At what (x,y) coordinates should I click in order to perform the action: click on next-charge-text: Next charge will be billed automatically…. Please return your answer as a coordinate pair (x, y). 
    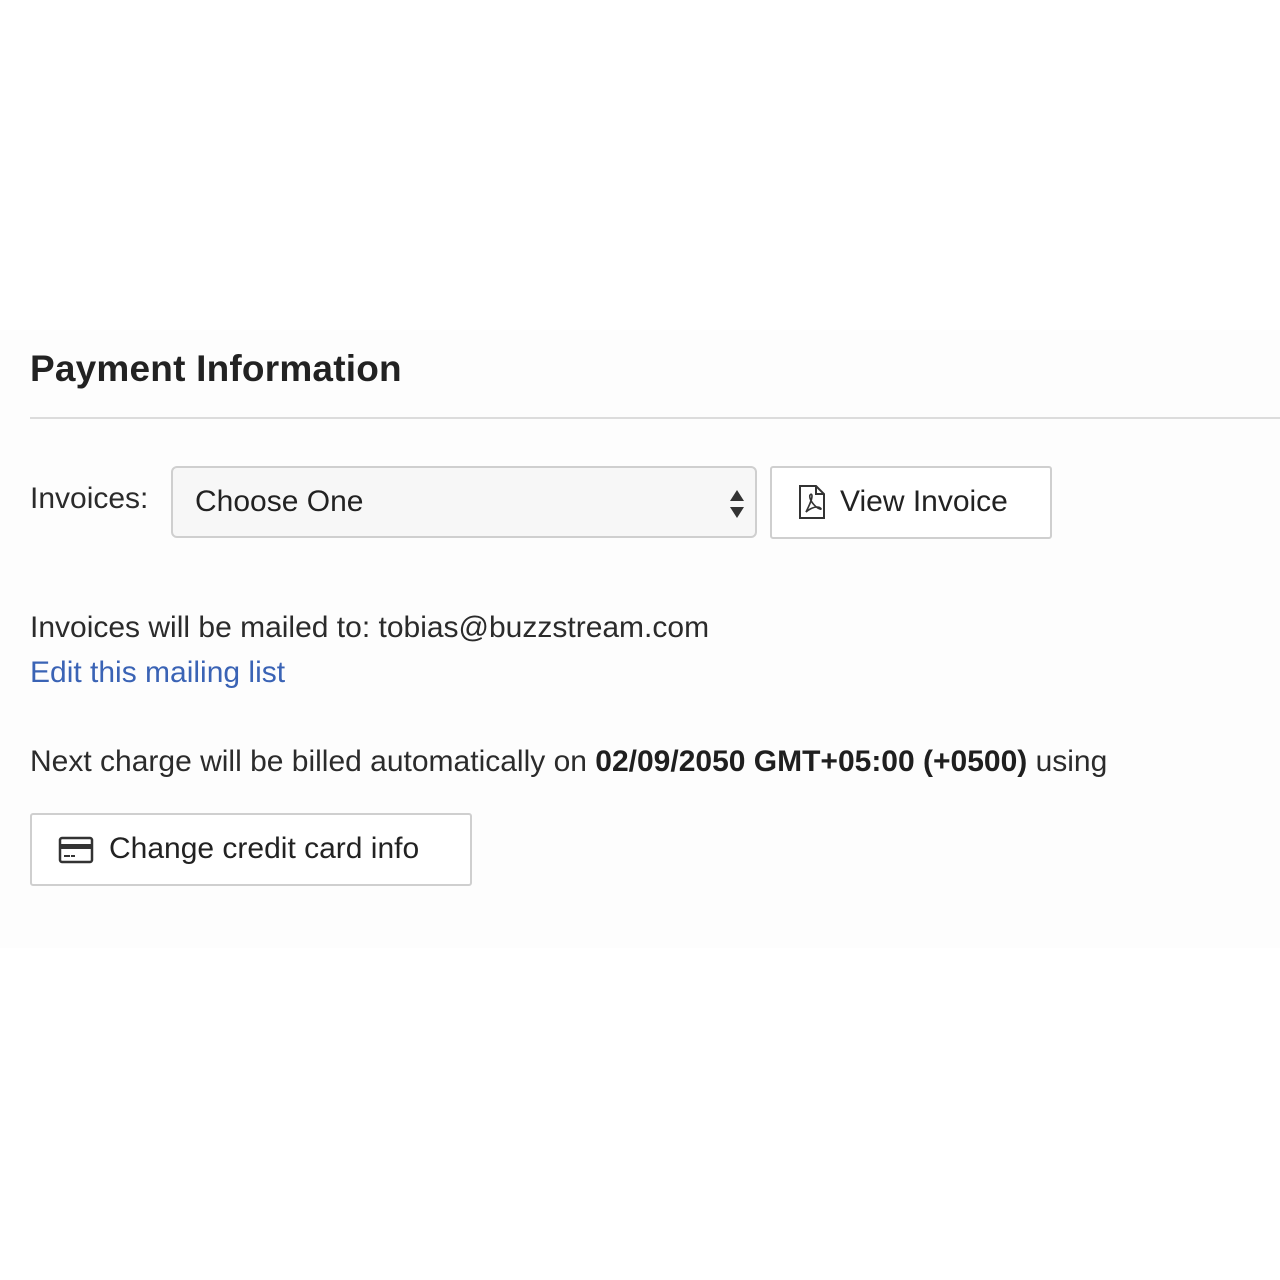
    Looking at the image, I should click on (568, 762).